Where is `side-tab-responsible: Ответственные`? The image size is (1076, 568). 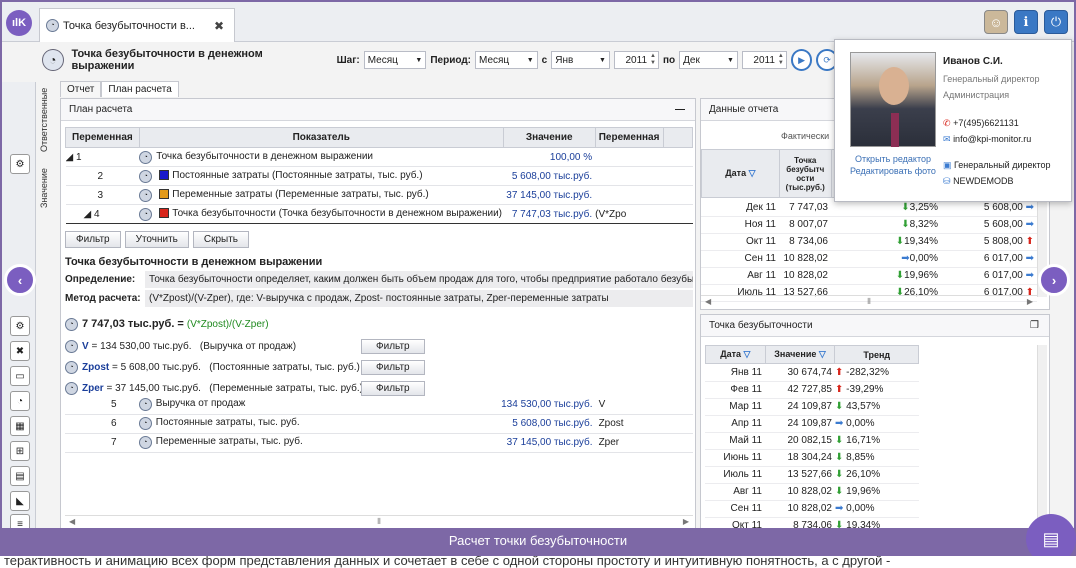 side-tab-responsible: Ответственные is located at coordinates (46, 118).